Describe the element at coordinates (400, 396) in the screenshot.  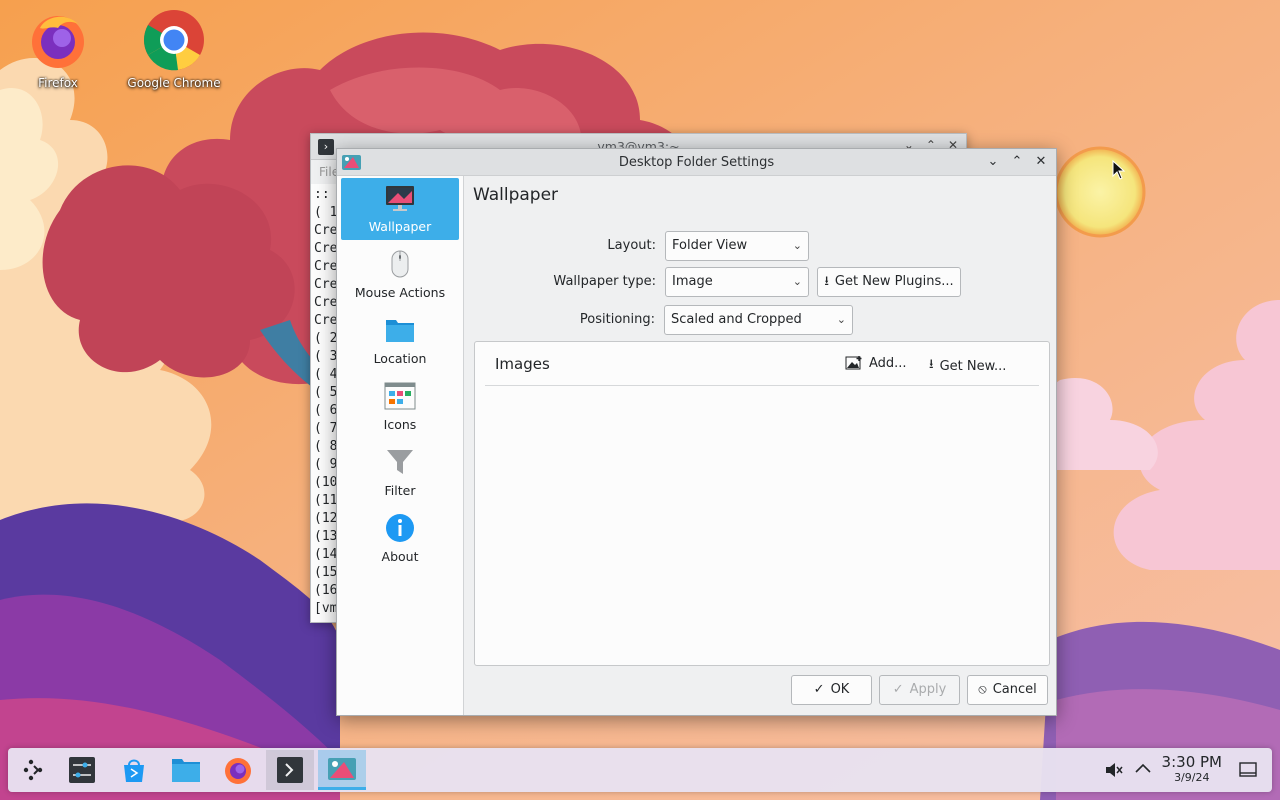
I see `icons-view-icon` at that location.